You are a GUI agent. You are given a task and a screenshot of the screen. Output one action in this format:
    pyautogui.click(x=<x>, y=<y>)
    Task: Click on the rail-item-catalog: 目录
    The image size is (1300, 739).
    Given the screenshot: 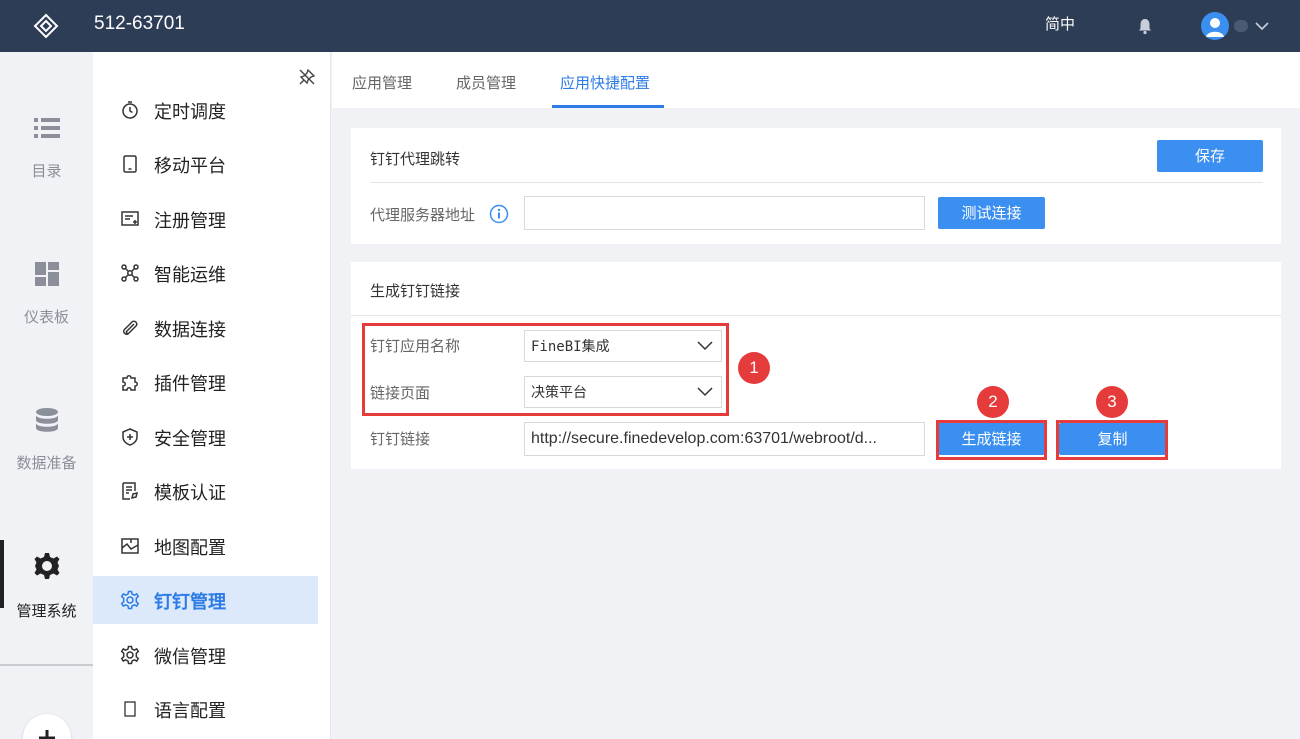 What is the action you would take?
    pyautogui.click(x=46, y=164)
    